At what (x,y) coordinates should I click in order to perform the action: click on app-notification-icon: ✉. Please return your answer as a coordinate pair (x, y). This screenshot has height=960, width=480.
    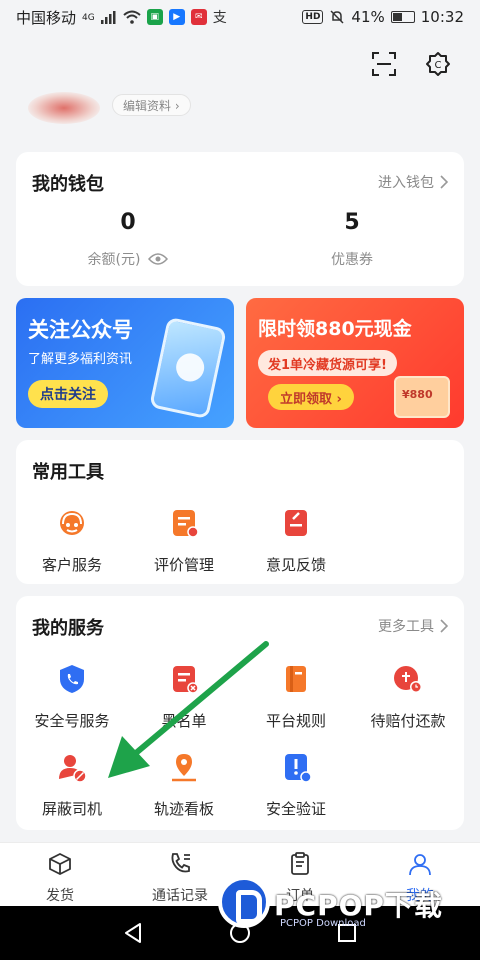
    Looking at the image, I should click on (198, 17).